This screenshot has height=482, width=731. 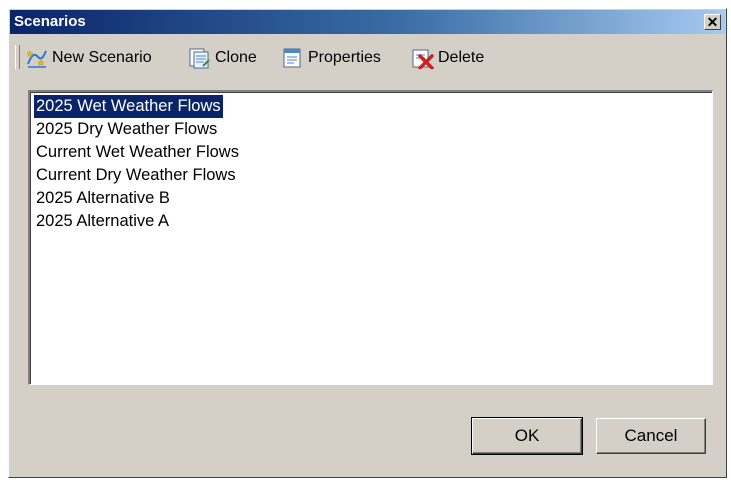 What do you see at coordinates (367, 22) in the screenshot?
I see `title-bar: Scenarios ✕` at bounding box center [367, 22].